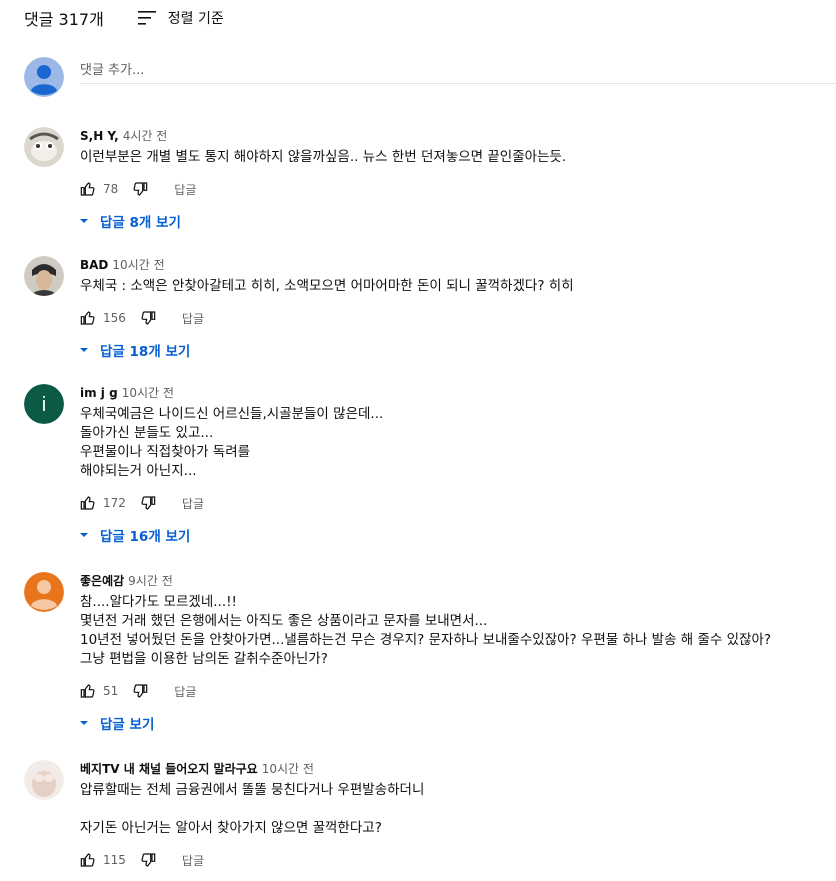 The width and height of the screenshot is (836, 881). Describe the element at coordinates (99, 136) in the screenshot. I see `comment-author: S,H Y,` at that location.